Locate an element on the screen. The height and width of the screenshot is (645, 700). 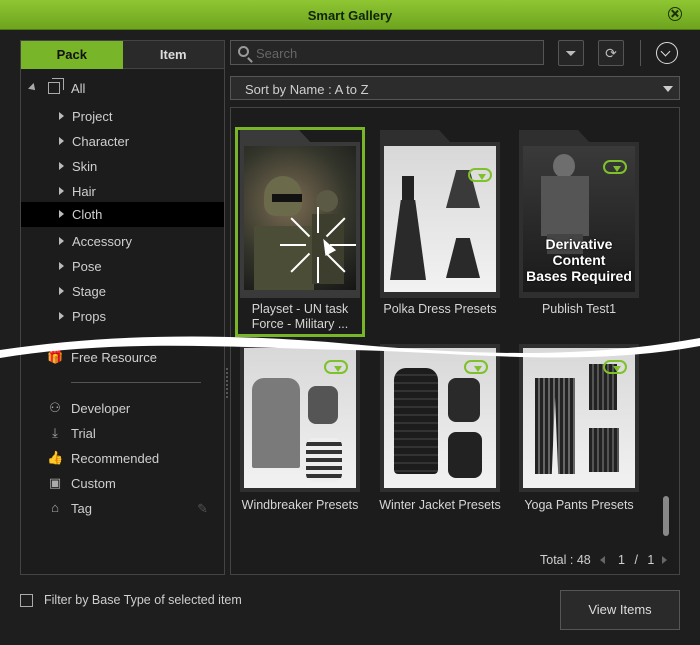
tree-item-stage: Stage is located at coordinates (122, 291).